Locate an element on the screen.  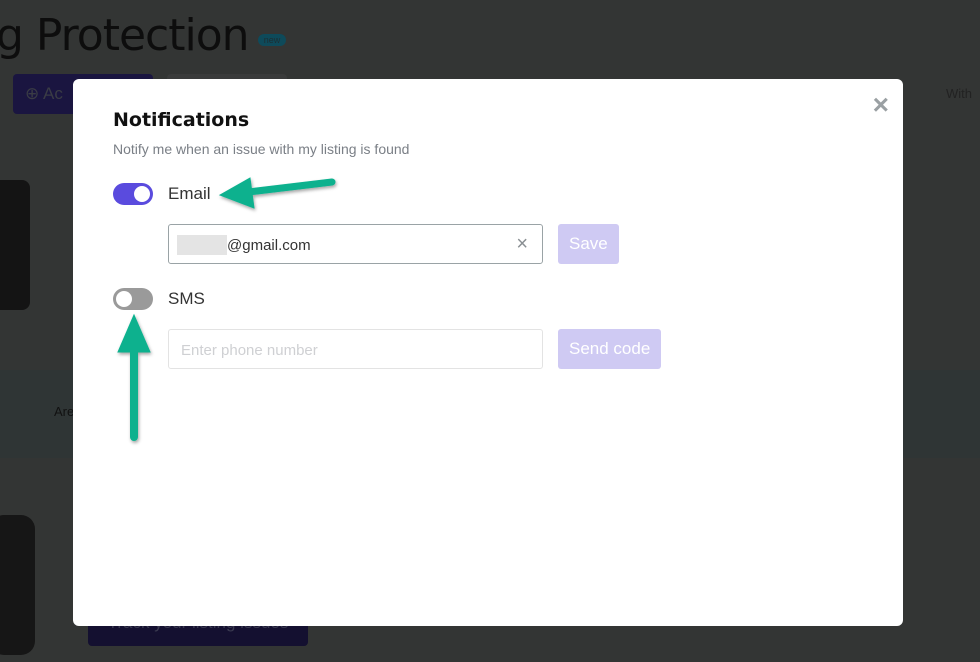
email-field-wrapper: × is located at coordinates (358, 244).